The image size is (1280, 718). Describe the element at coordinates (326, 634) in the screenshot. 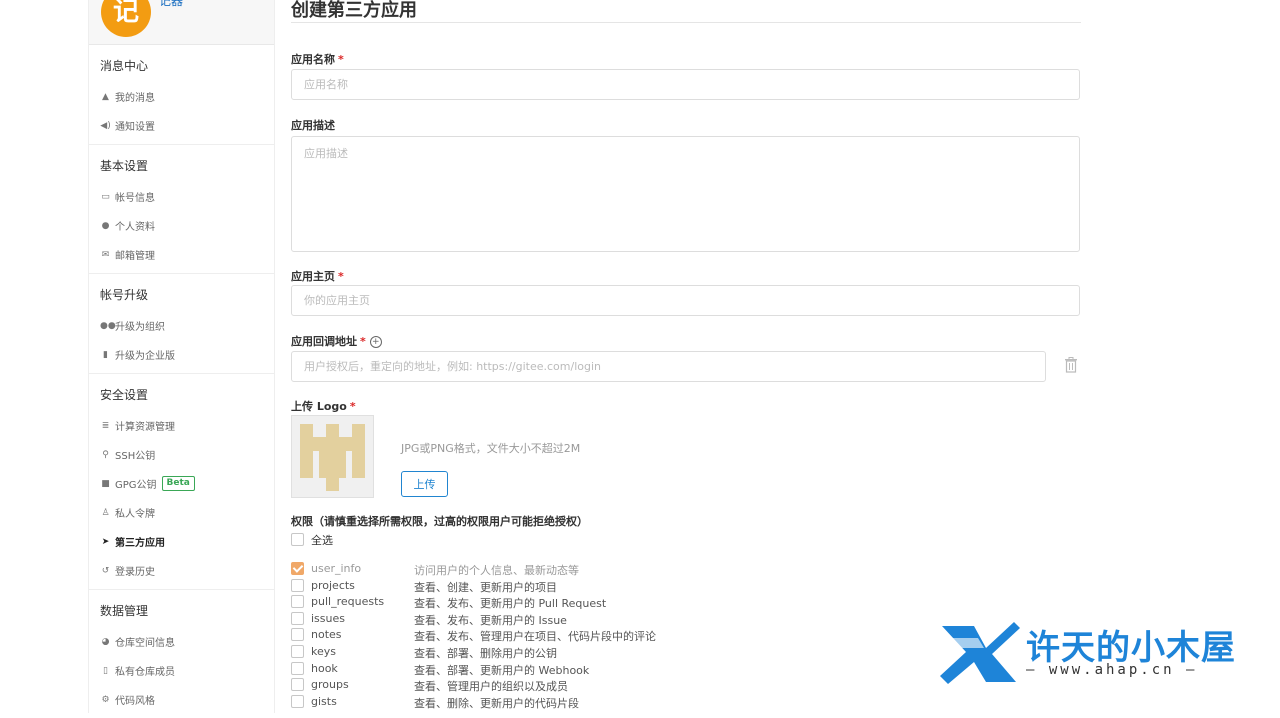

I see `permission-name: notes` at that location.